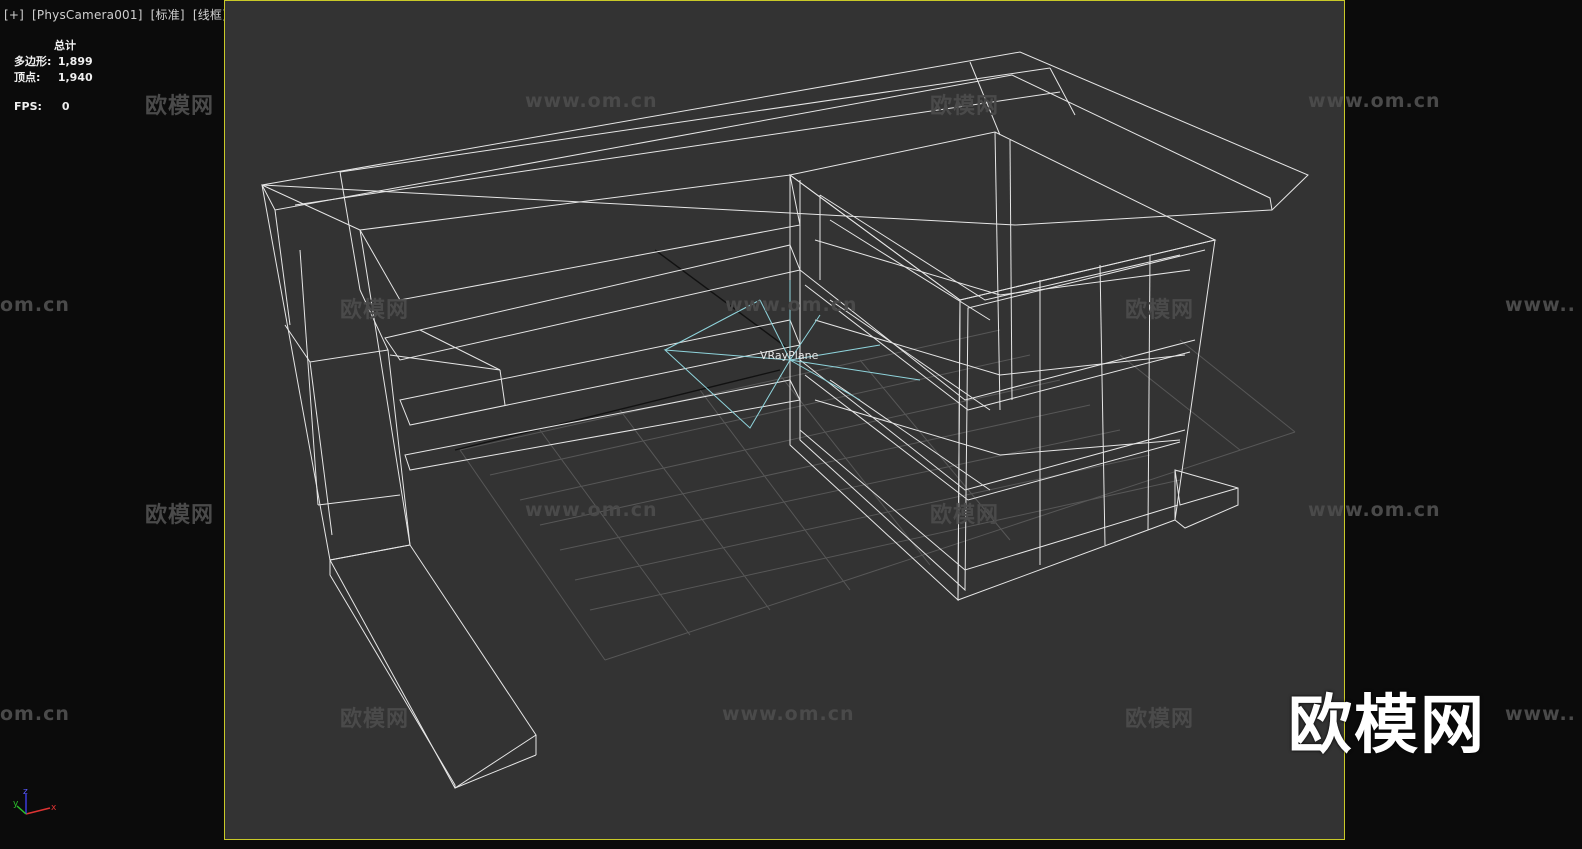 This screenshot has height=849, width=1582. Describe the element at coordinates (35, 801) in the screenshot. I see `axis-tripod-icon: x z y` at that location.